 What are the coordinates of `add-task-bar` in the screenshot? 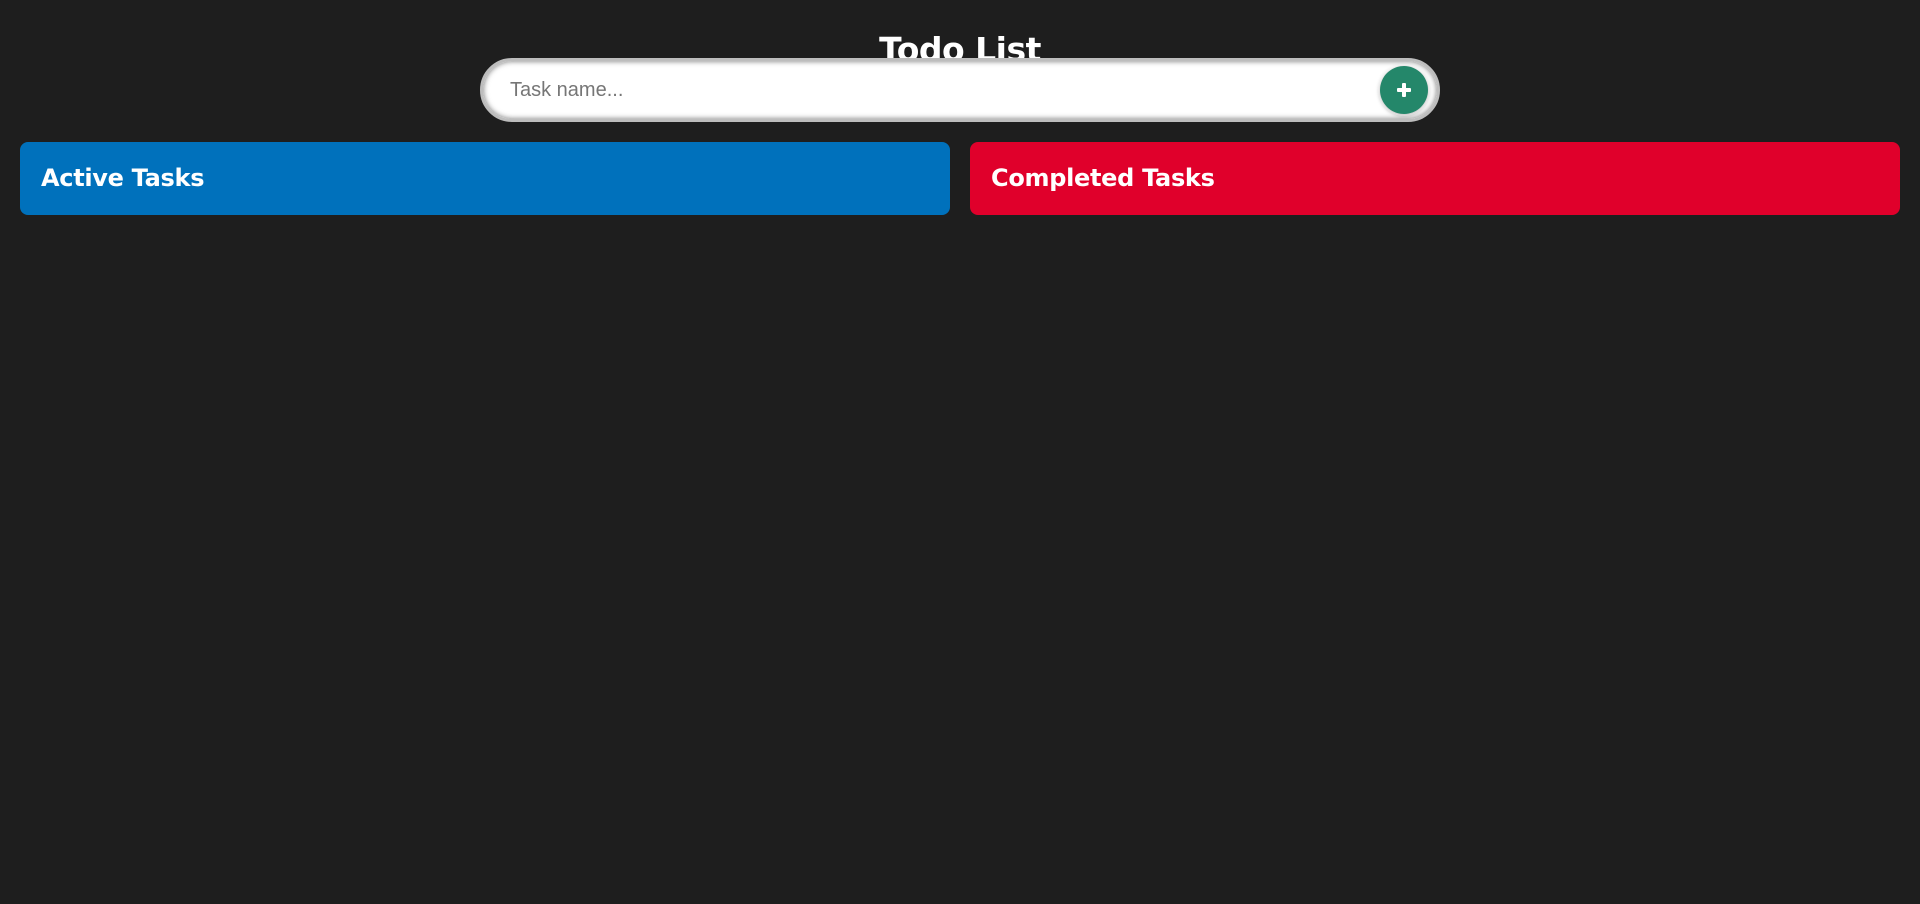 It's located at (960, 90).